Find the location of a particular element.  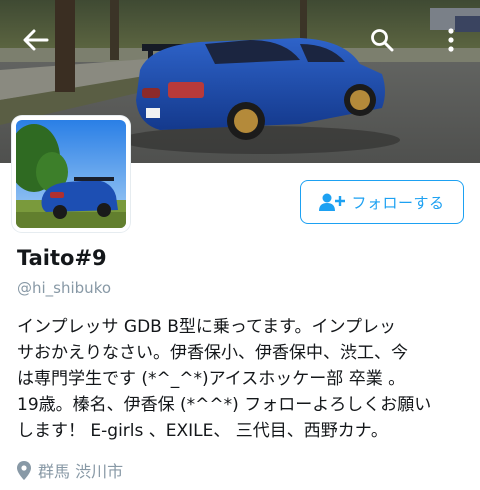

location-text: 群馬 渋川市 is located at coordinates (81, 471).